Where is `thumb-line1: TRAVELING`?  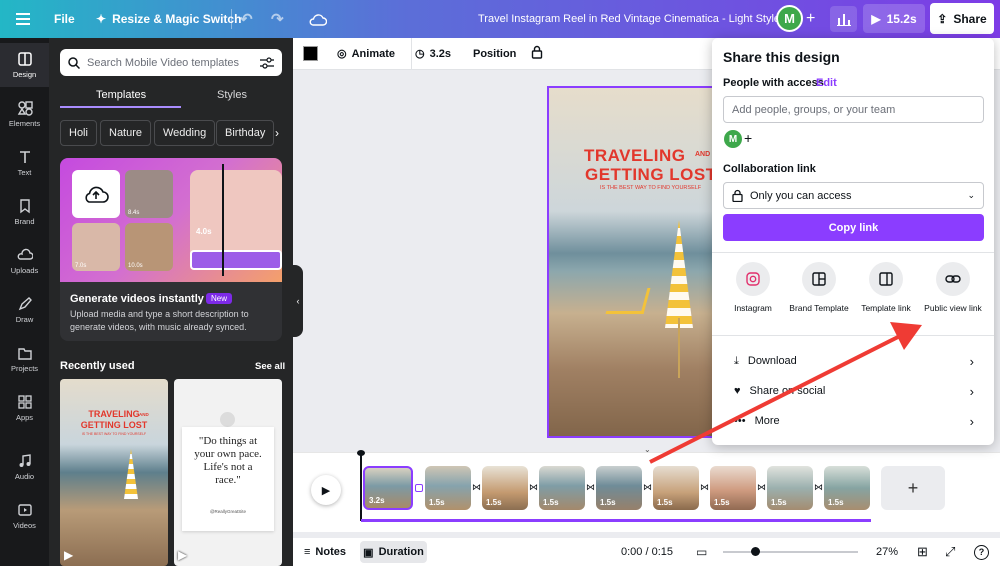 thumb-line1: TRAVELING is located at coordinates (114, 414).